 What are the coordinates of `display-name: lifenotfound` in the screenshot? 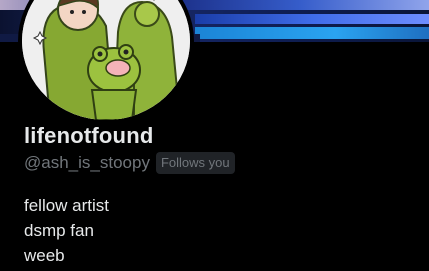 It's located at (89, 135).